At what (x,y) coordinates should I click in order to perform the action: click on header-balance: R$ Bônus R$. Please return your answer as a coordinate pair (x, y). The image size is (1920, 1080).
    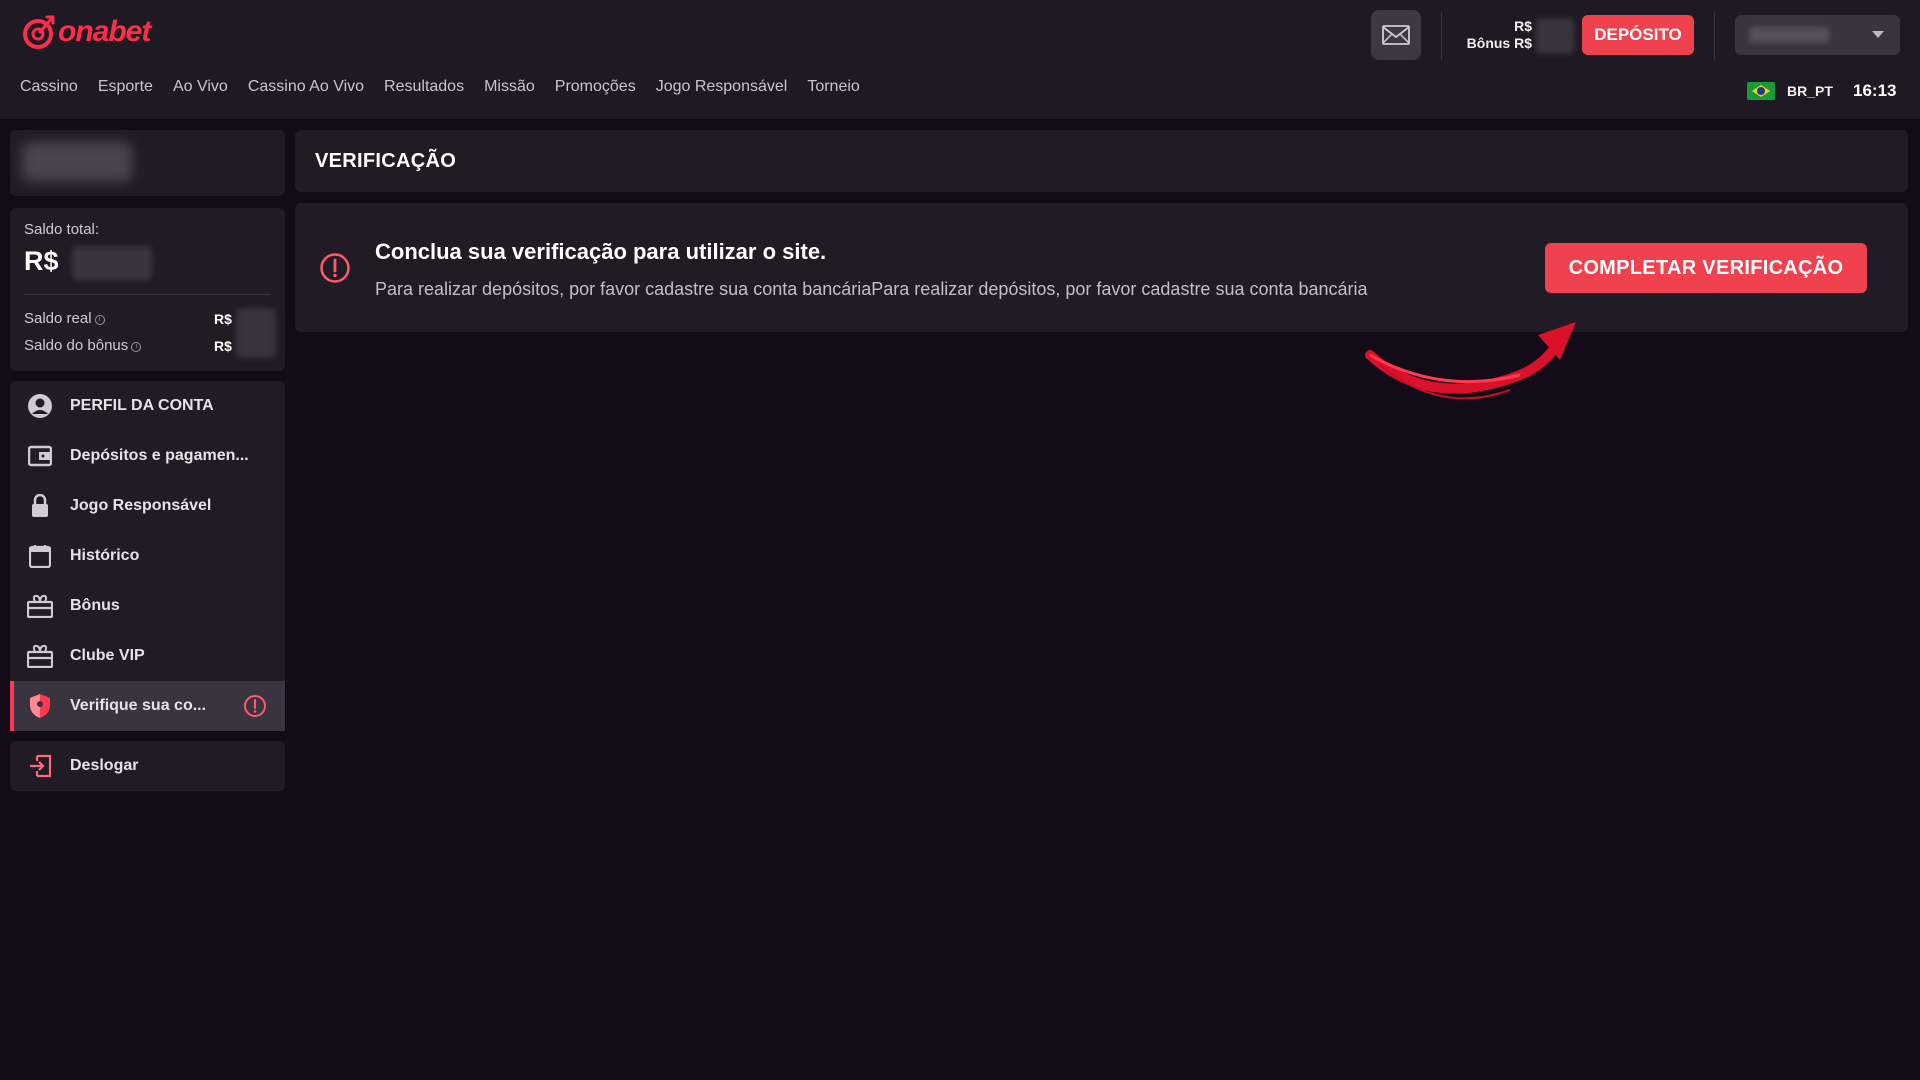
    Looking at the image, I should click on (1496, 36).